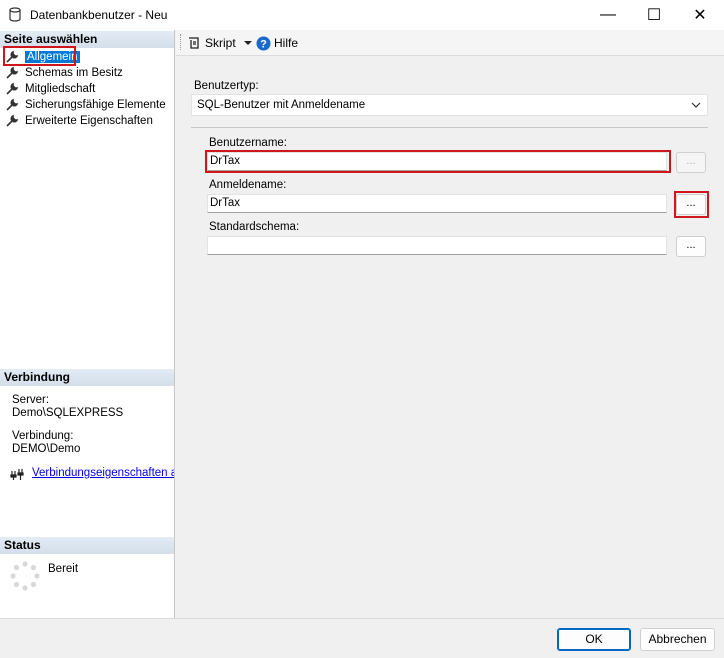 Image resolution: width=724 pixels, height=658 pixels. I want to click on user-type-label: Benutzertyp:, so click(226, 86).